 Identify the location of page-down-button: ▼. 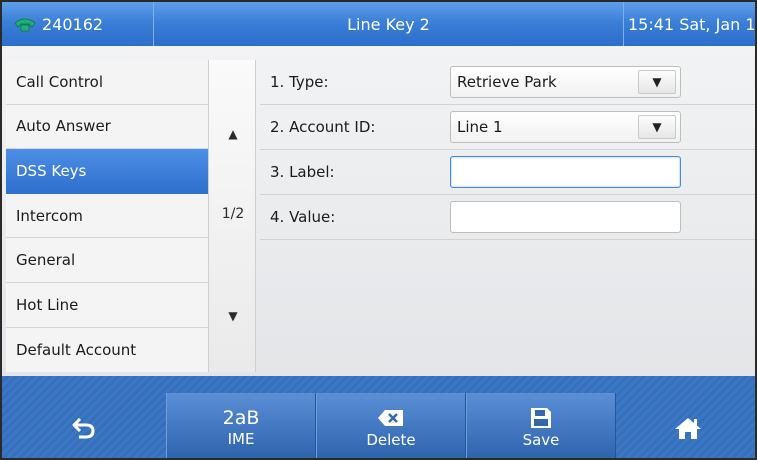
(233, 316).